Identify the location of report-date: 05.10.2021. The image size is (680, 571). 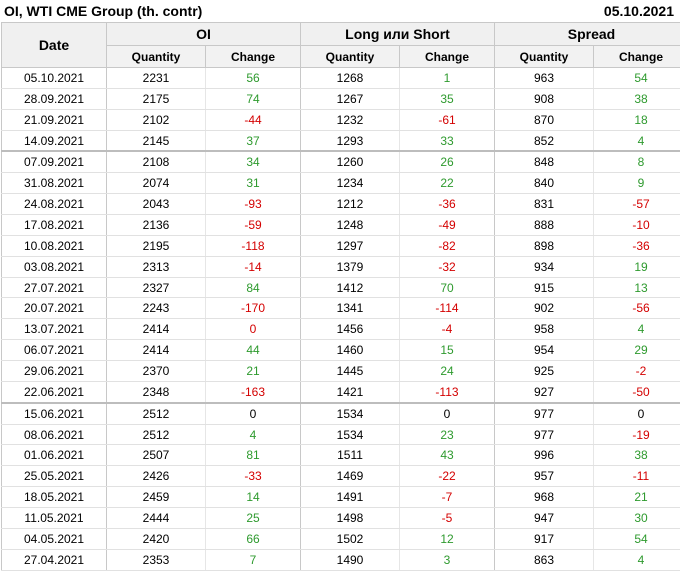
(639, 11).